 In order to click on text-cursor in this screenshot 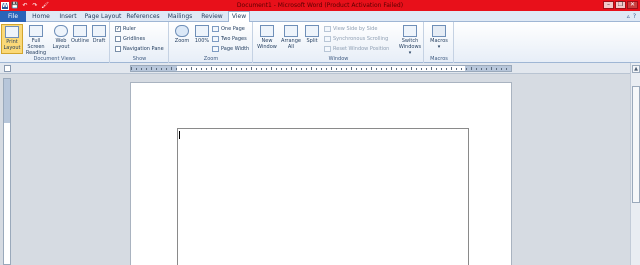, I will do `click(179, 135)`.